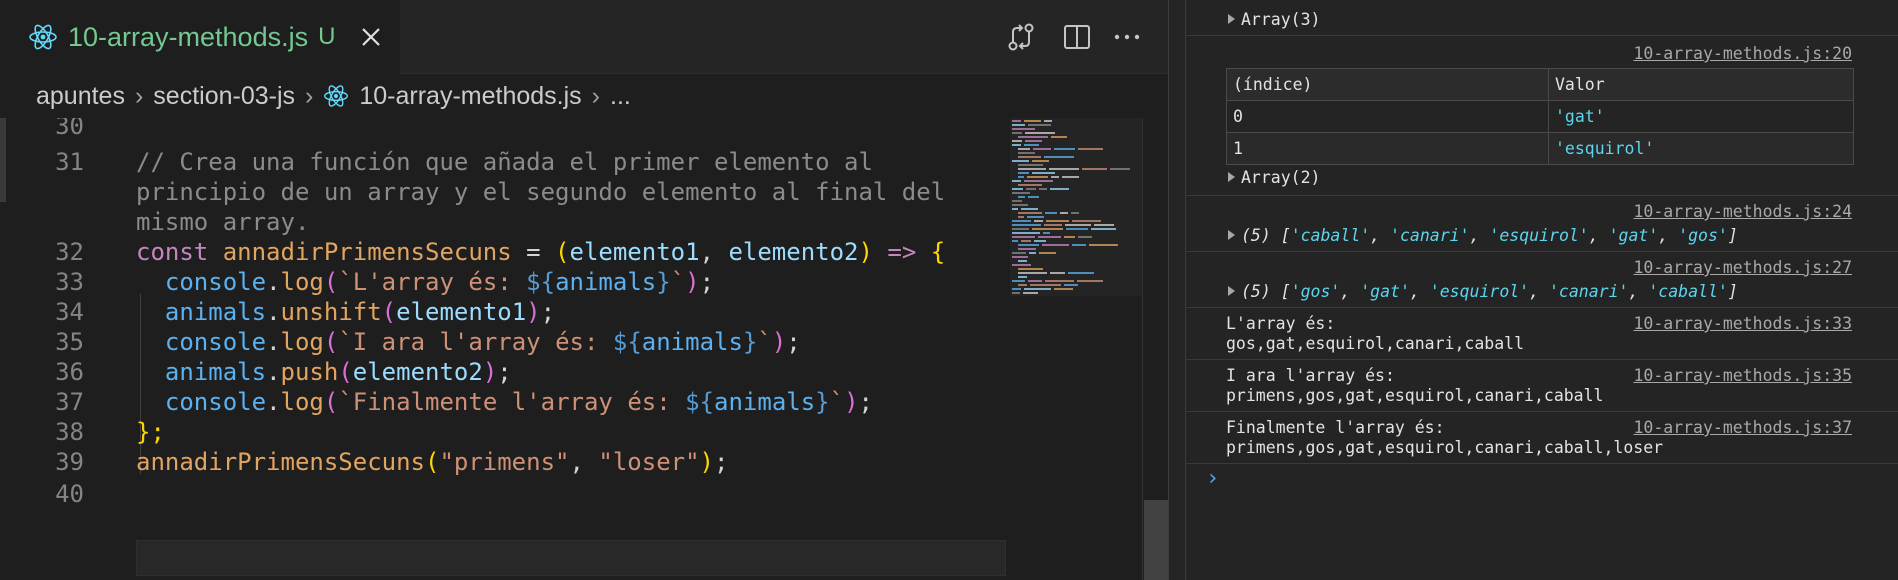  I want to click on source-link: 10-array-methods.js:37, so click(1742, 427).